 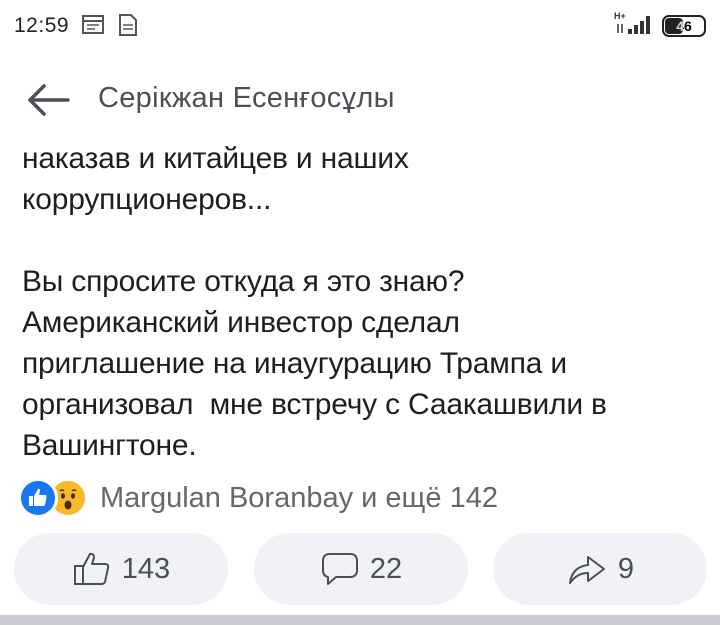 I want to click on network-type-label: H+, so click(x=620, y=16).